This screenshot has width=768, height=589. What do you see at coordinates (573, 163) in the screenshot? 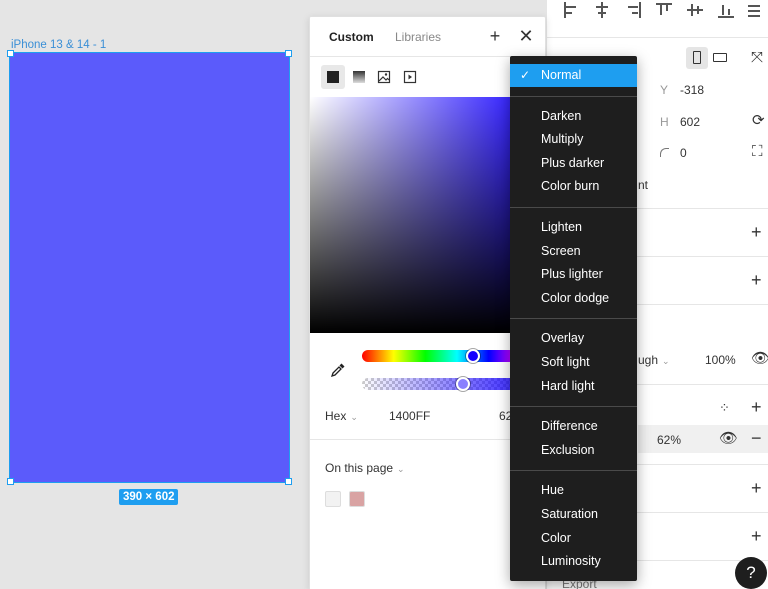
I see `blend-mode-plus-darker: Plus darker` at bounding box center [573, 163].